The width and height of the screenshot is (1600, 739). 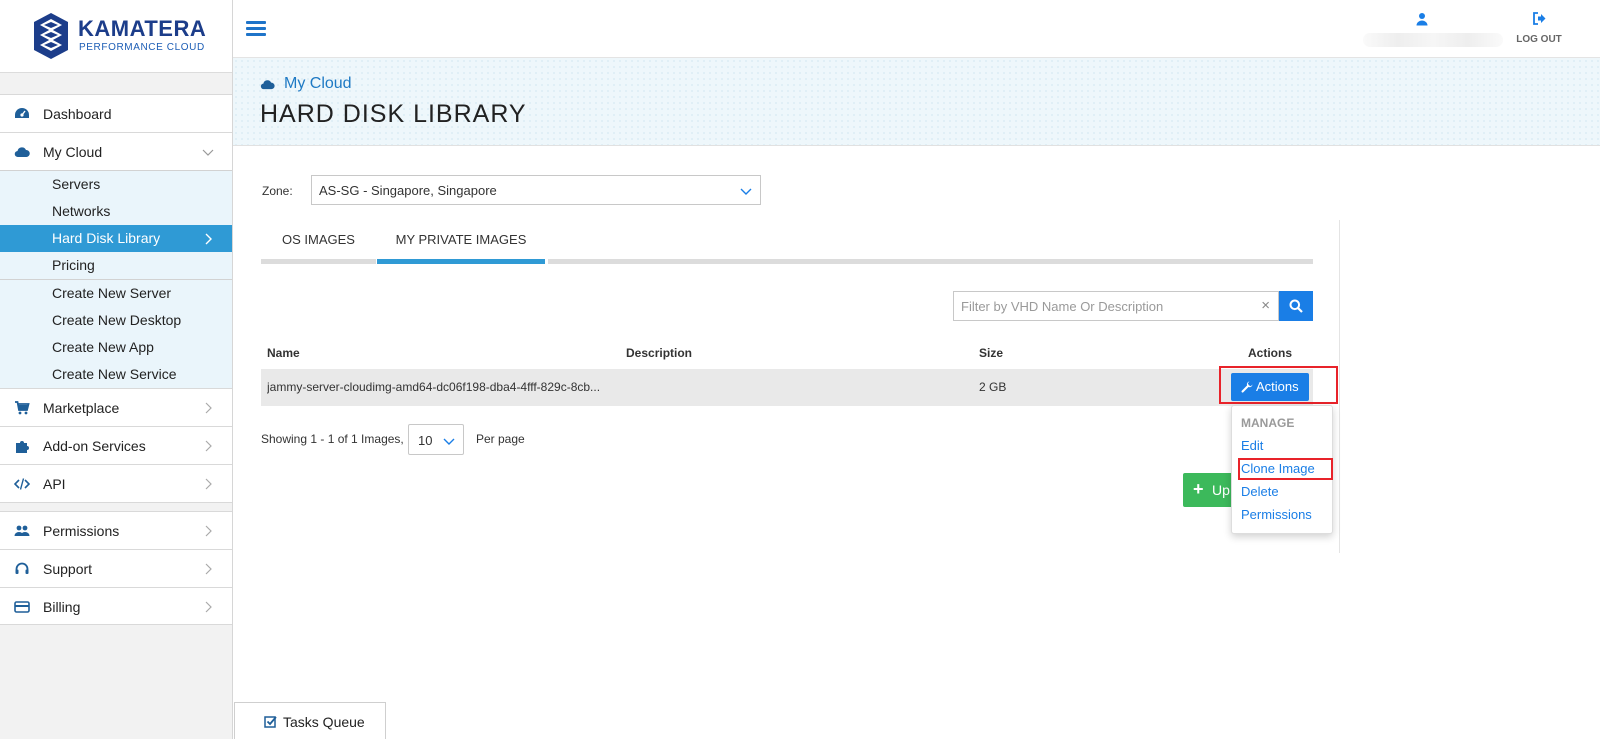 What do you see at coordinates (991, 353) in the screenshot?
I see `column-header-size: Size` at bounding box center [991, 353].